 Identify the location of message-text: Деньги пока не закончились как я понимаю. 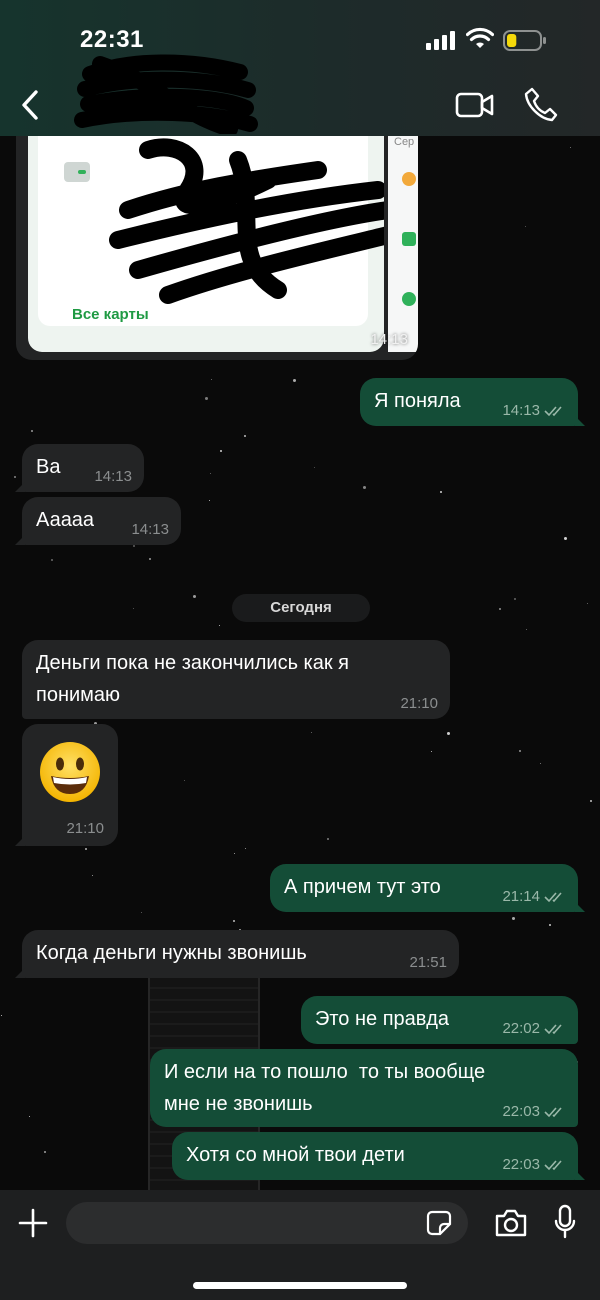
(192, 679).